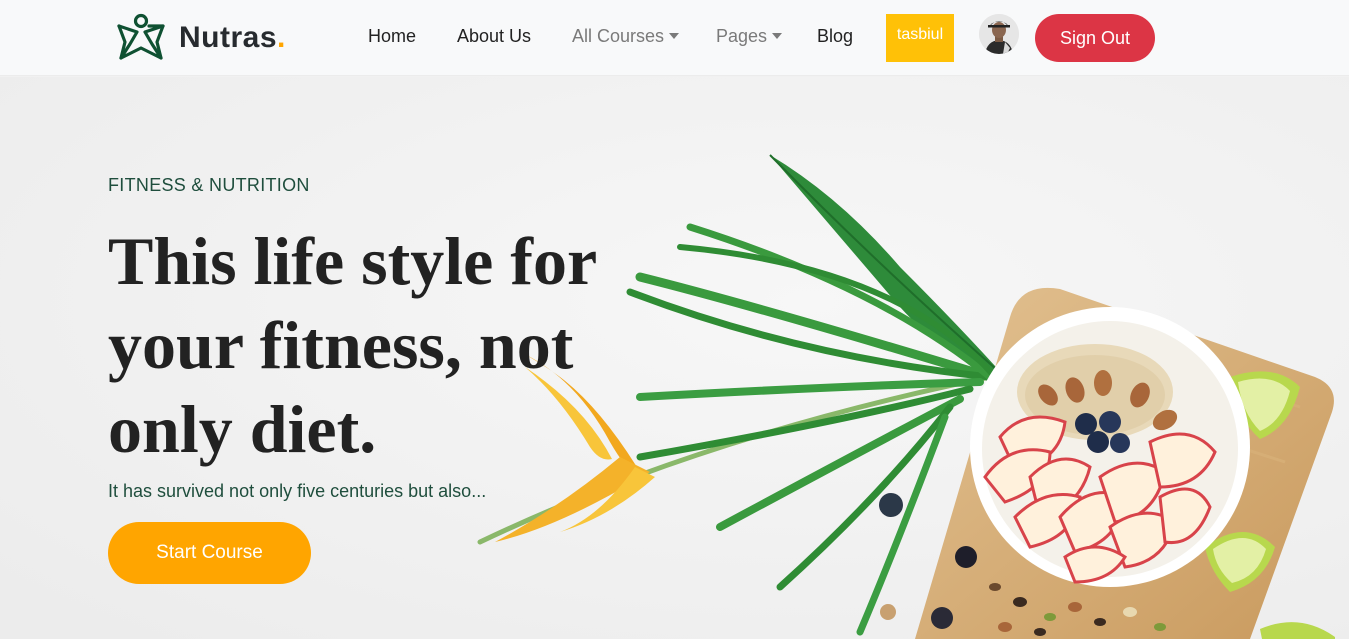 This screenshot has width=1349, height=639. I want to click on user-avatar-icon, so click(999, 34).